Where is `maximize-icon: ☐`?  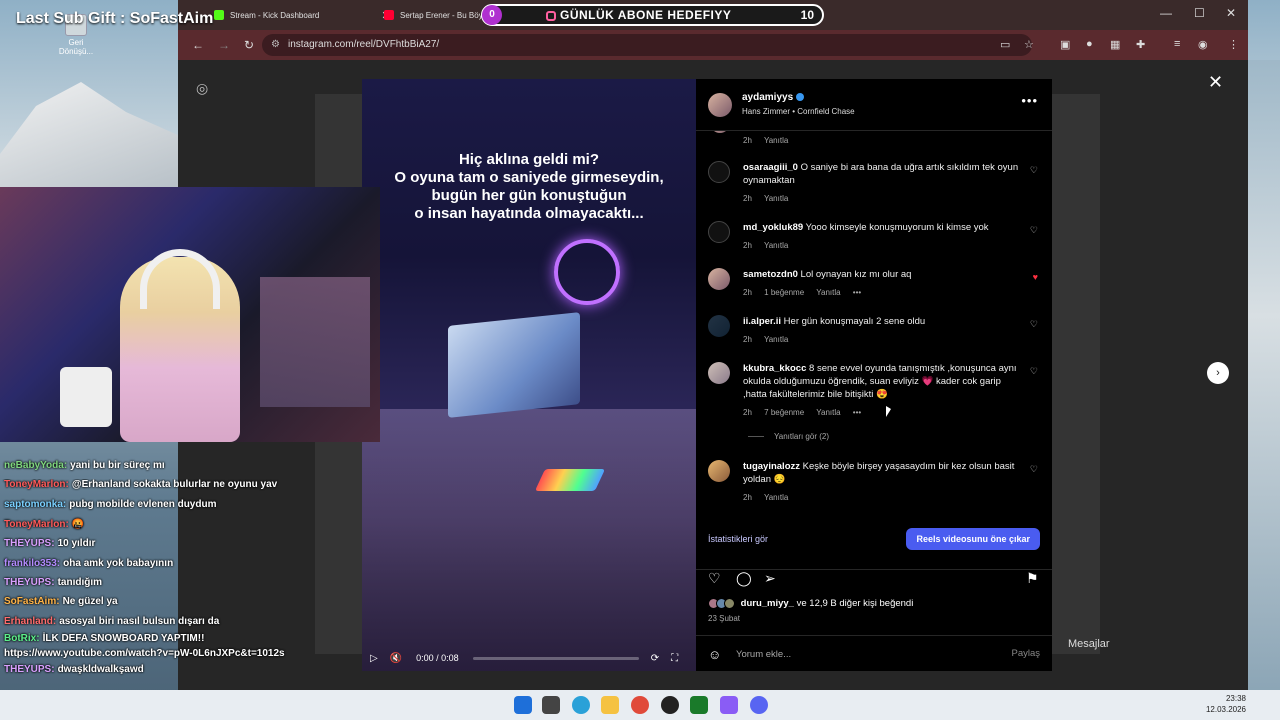 maximize-icon: ☐ is located at coordinates (1199, 13).